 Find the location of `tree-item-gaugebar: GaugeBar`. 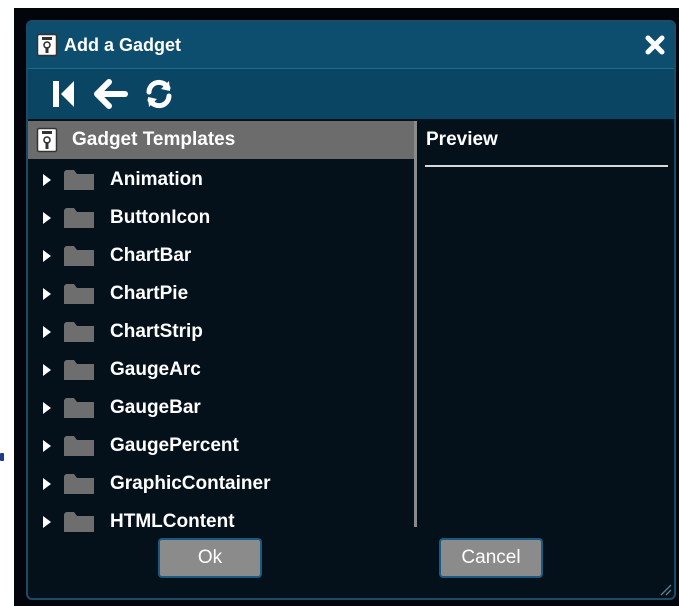

tree-item-gaugebar: GaugeBar is located at coordinates (221, 408).